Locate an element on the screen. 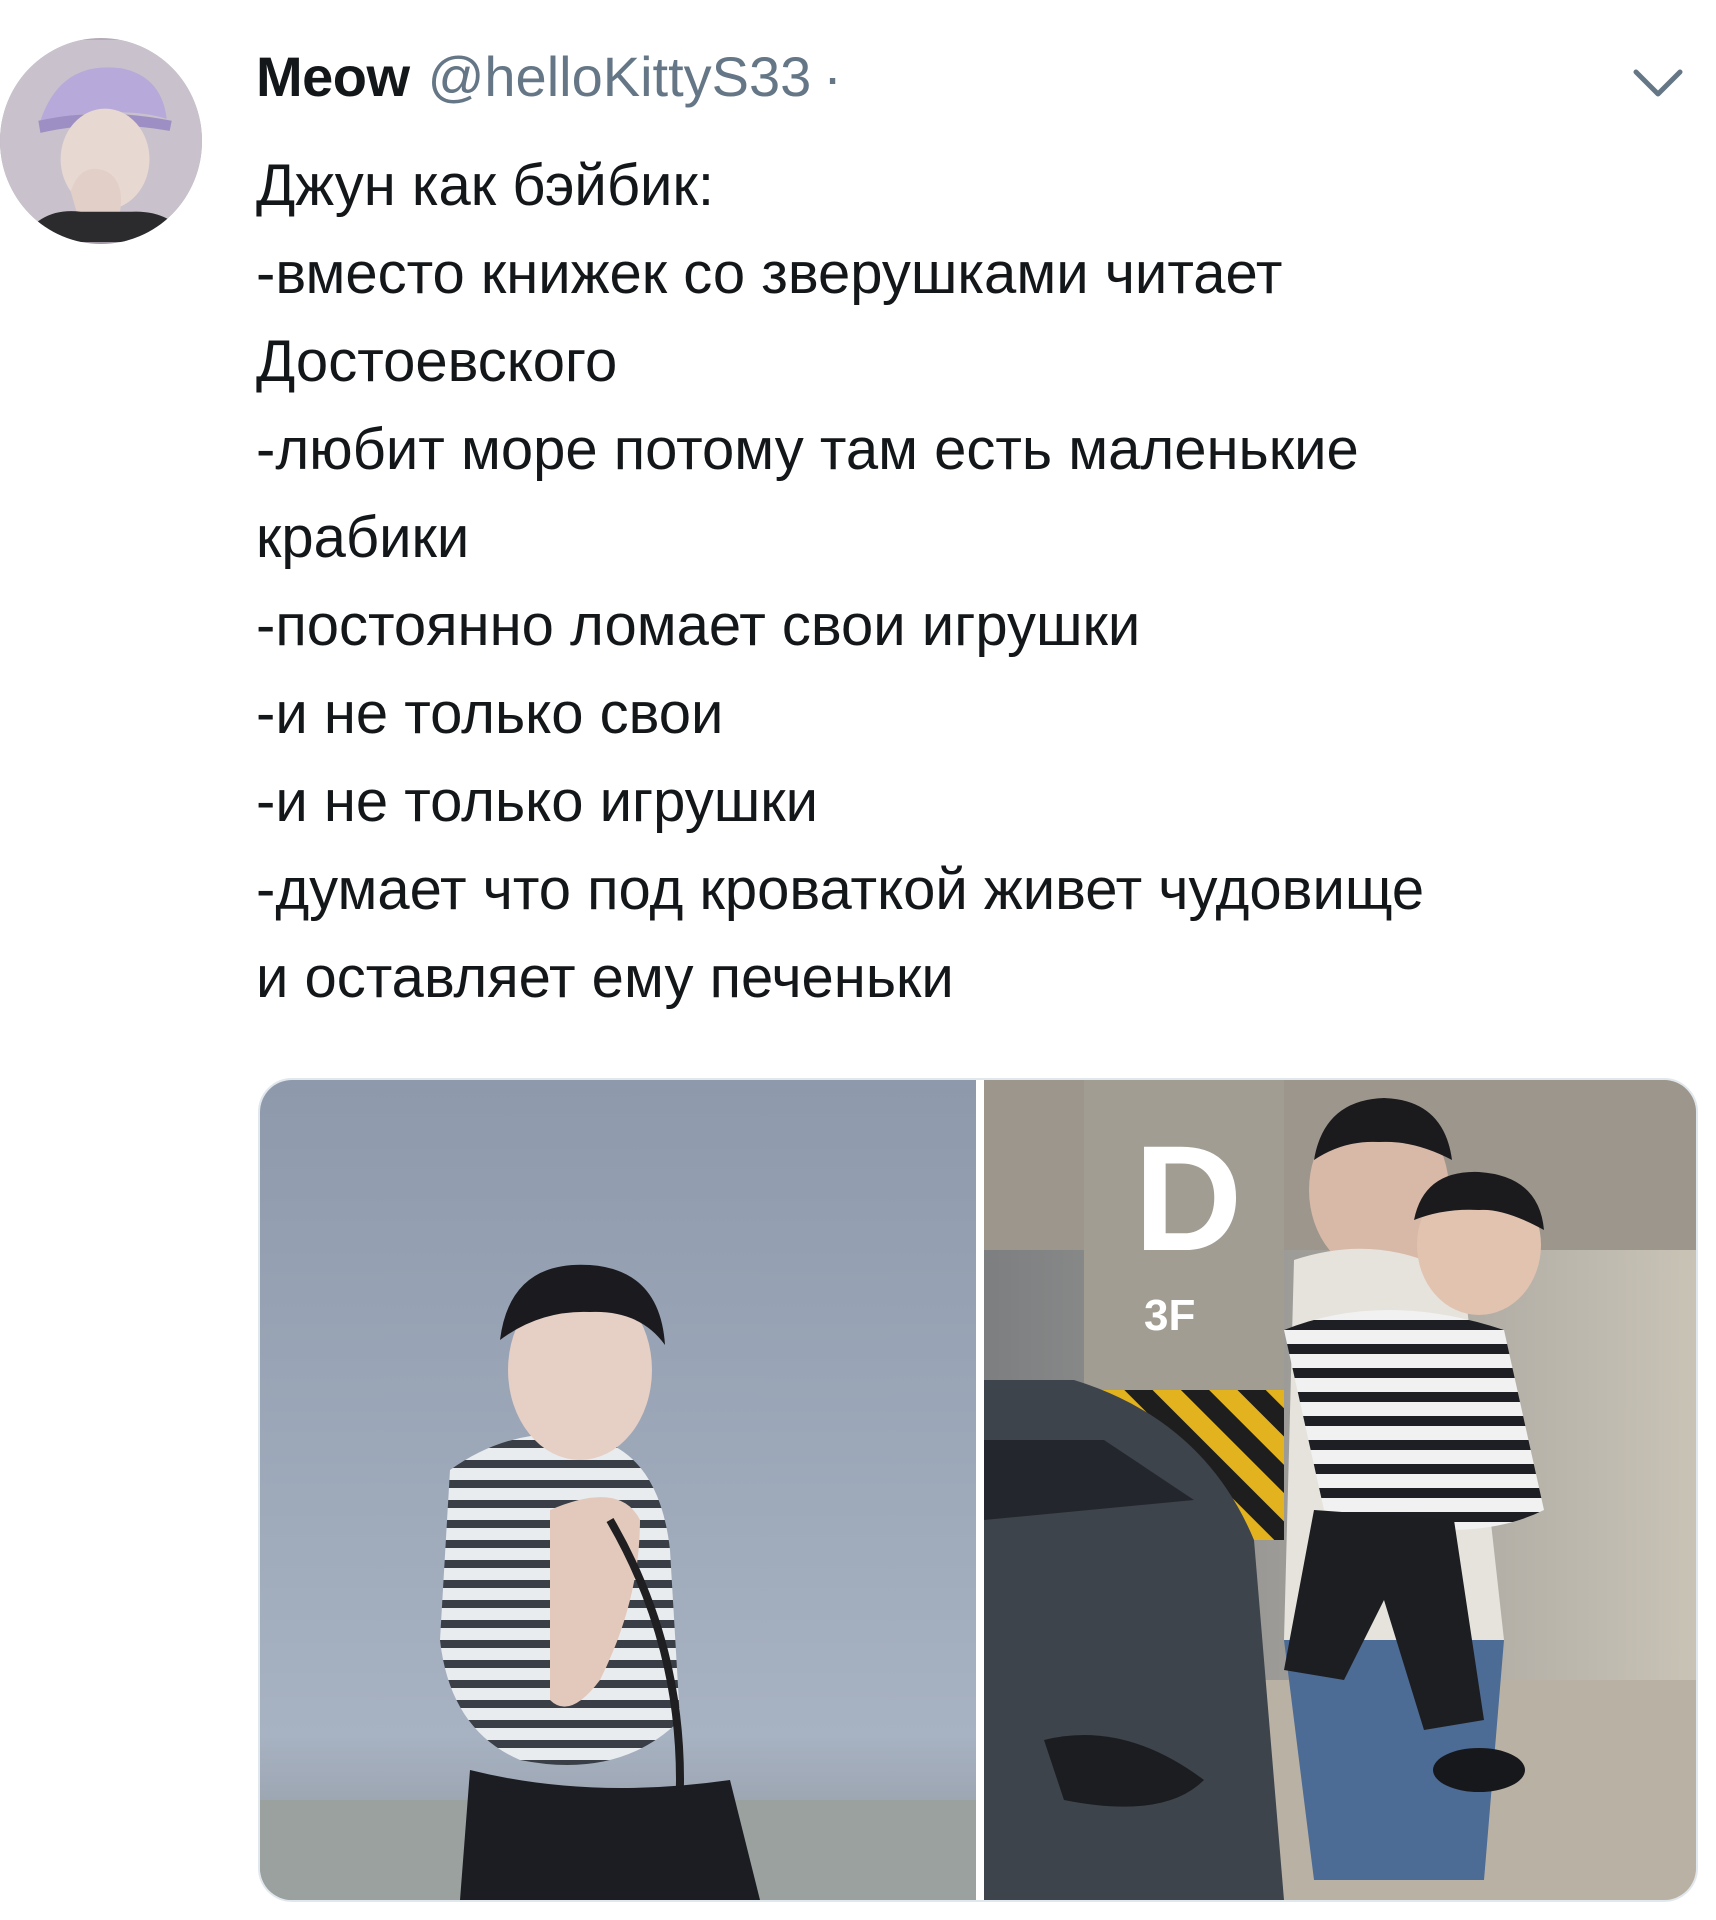 Image resolution: width=1716 pixels, height=1920 pixels. tweet-text-line: -думает что под кроваткой живет чудовище is located at coordinates (840, 889).